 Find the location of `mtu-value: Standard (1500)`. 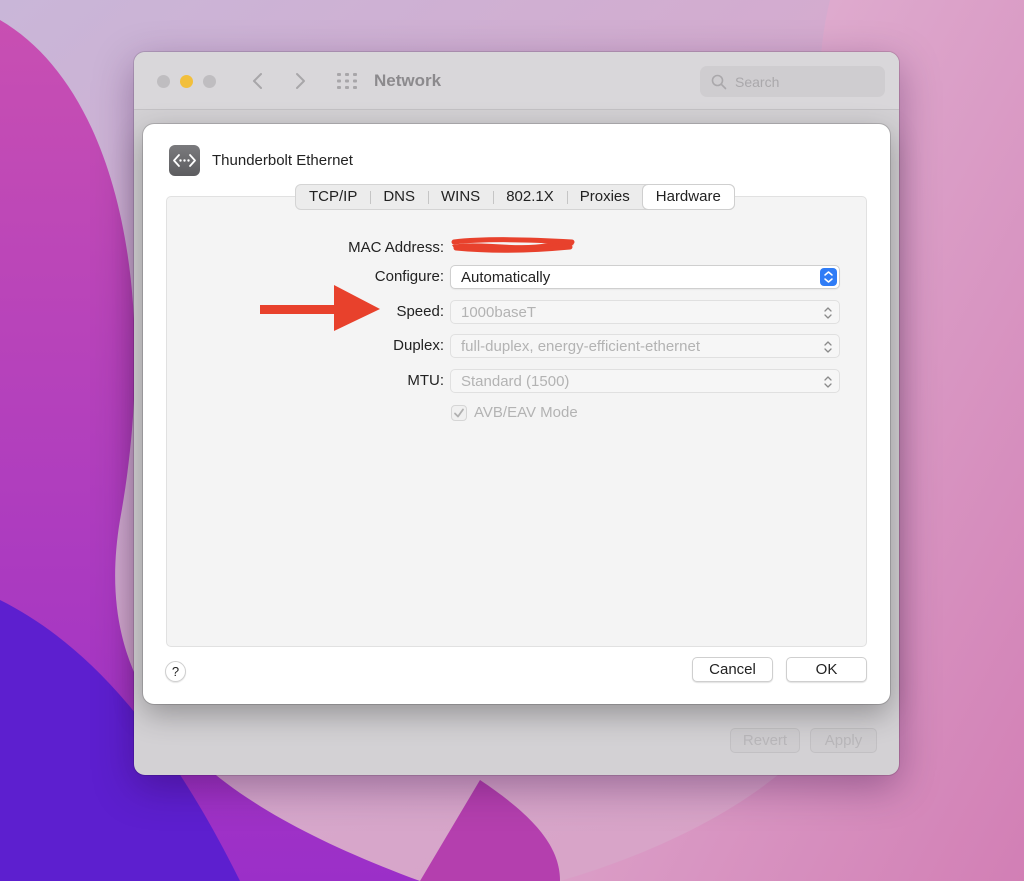

mtu-value: Standard (1500) is located at coordinates (515, 381).